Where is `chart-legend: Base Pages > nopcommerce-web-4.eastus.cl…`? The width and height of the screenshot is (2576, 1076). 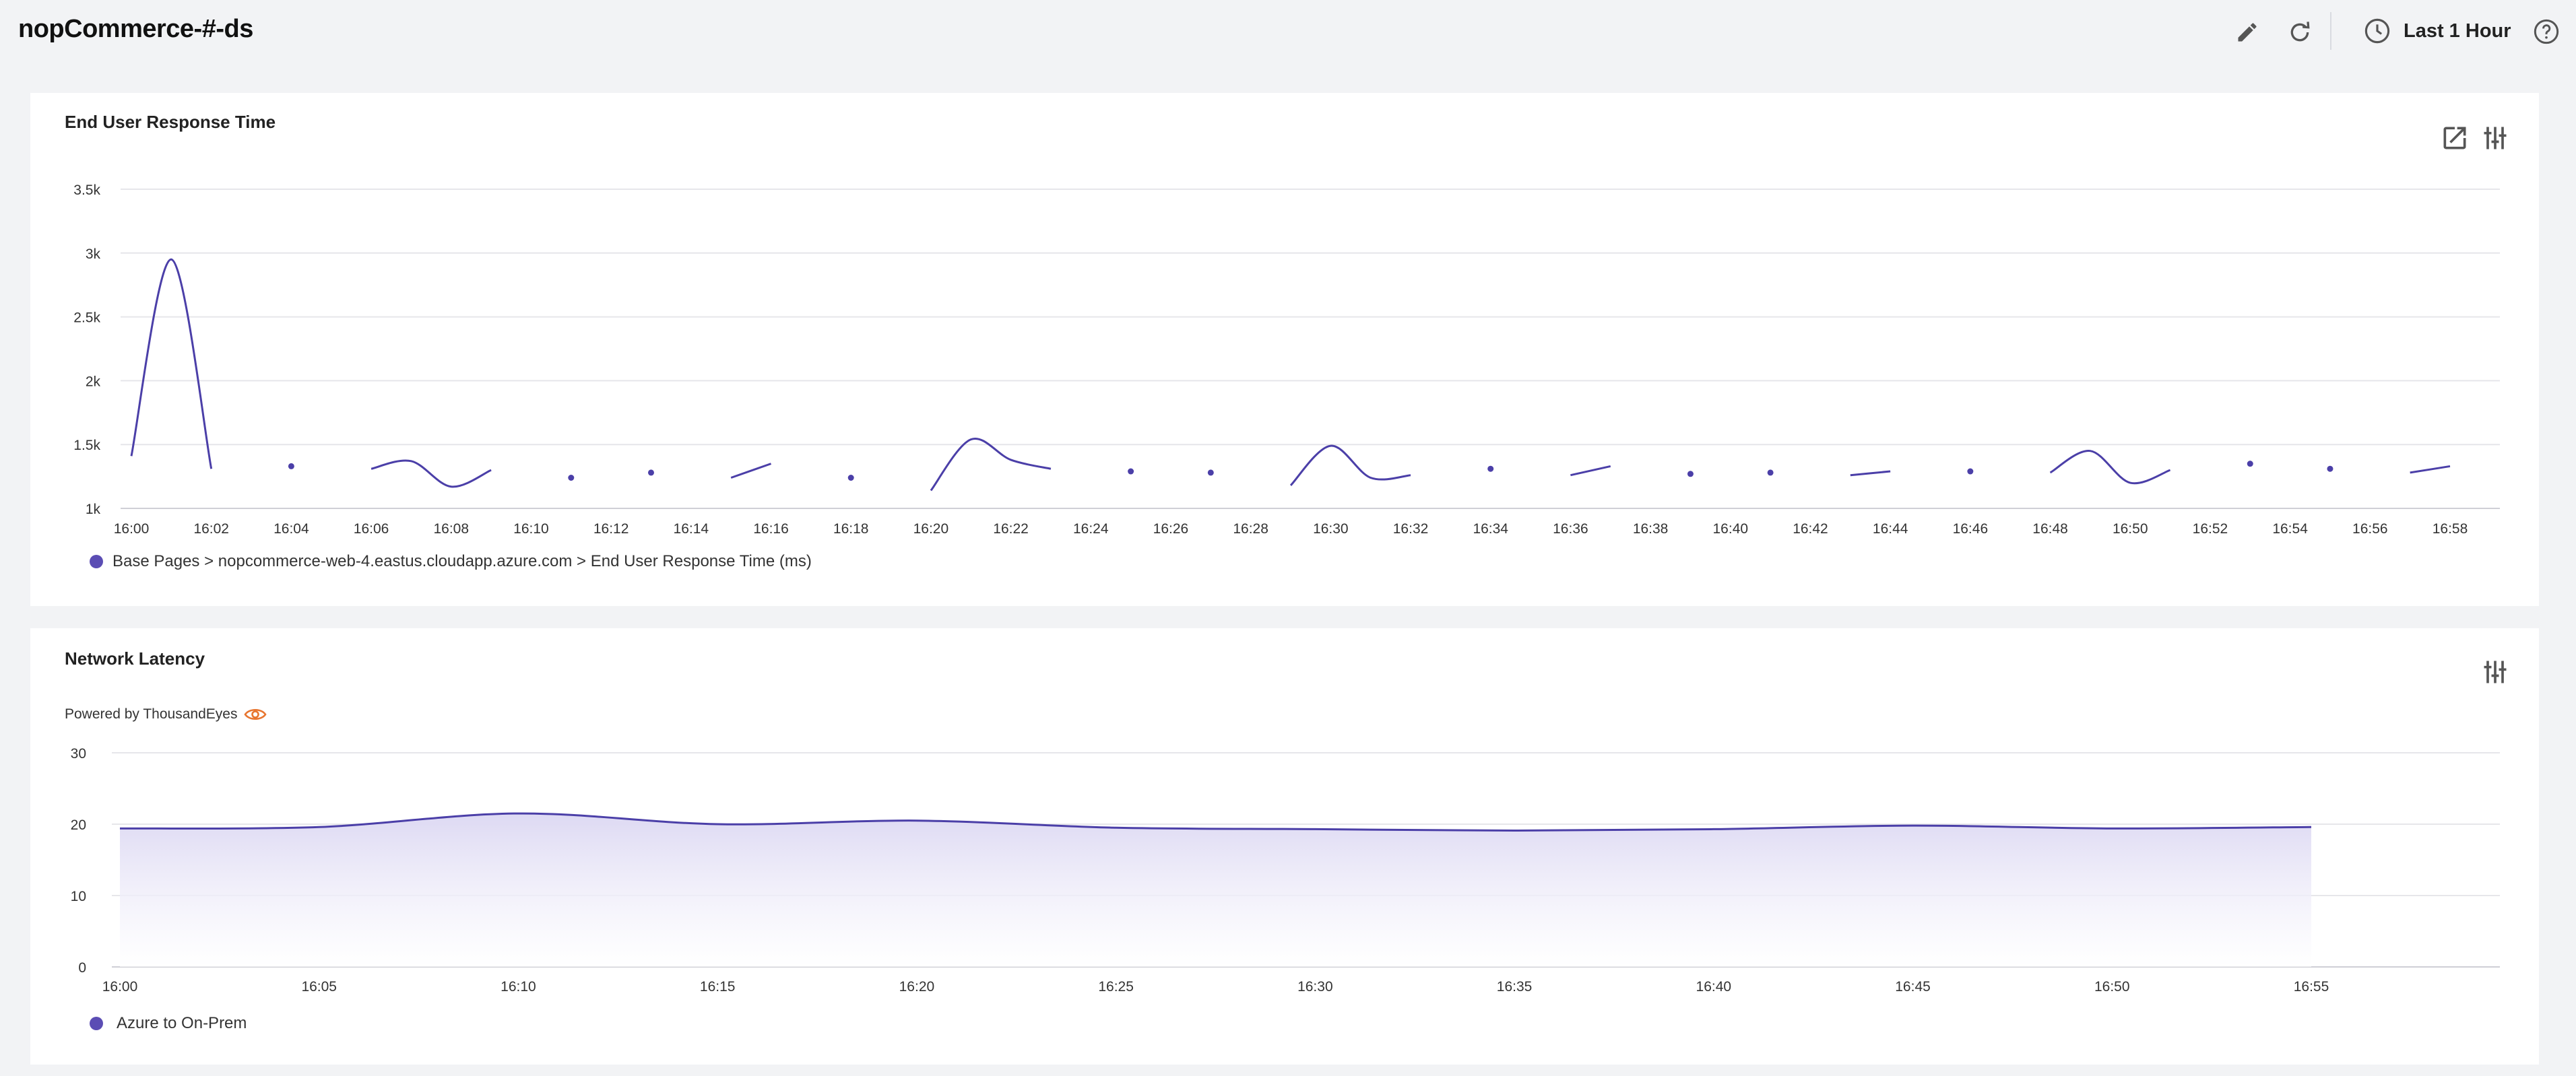
chart-legend: Base Pages > nopcommerce-web-4.eastus.cl… is located at coordinates (451, 561).